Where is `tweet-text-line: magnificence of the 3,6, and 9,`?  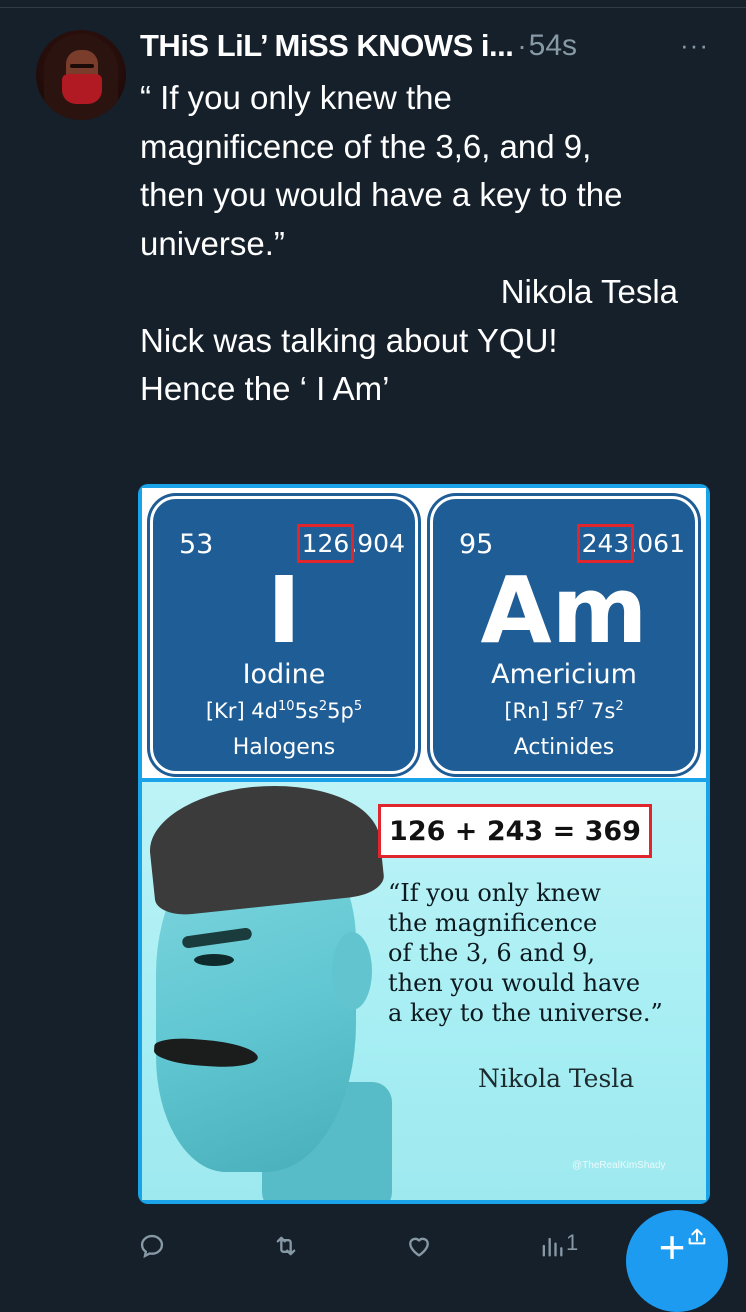 tweet-text-line: magnificence of the 3,6, and 9, is located at coordinates (366, 146).